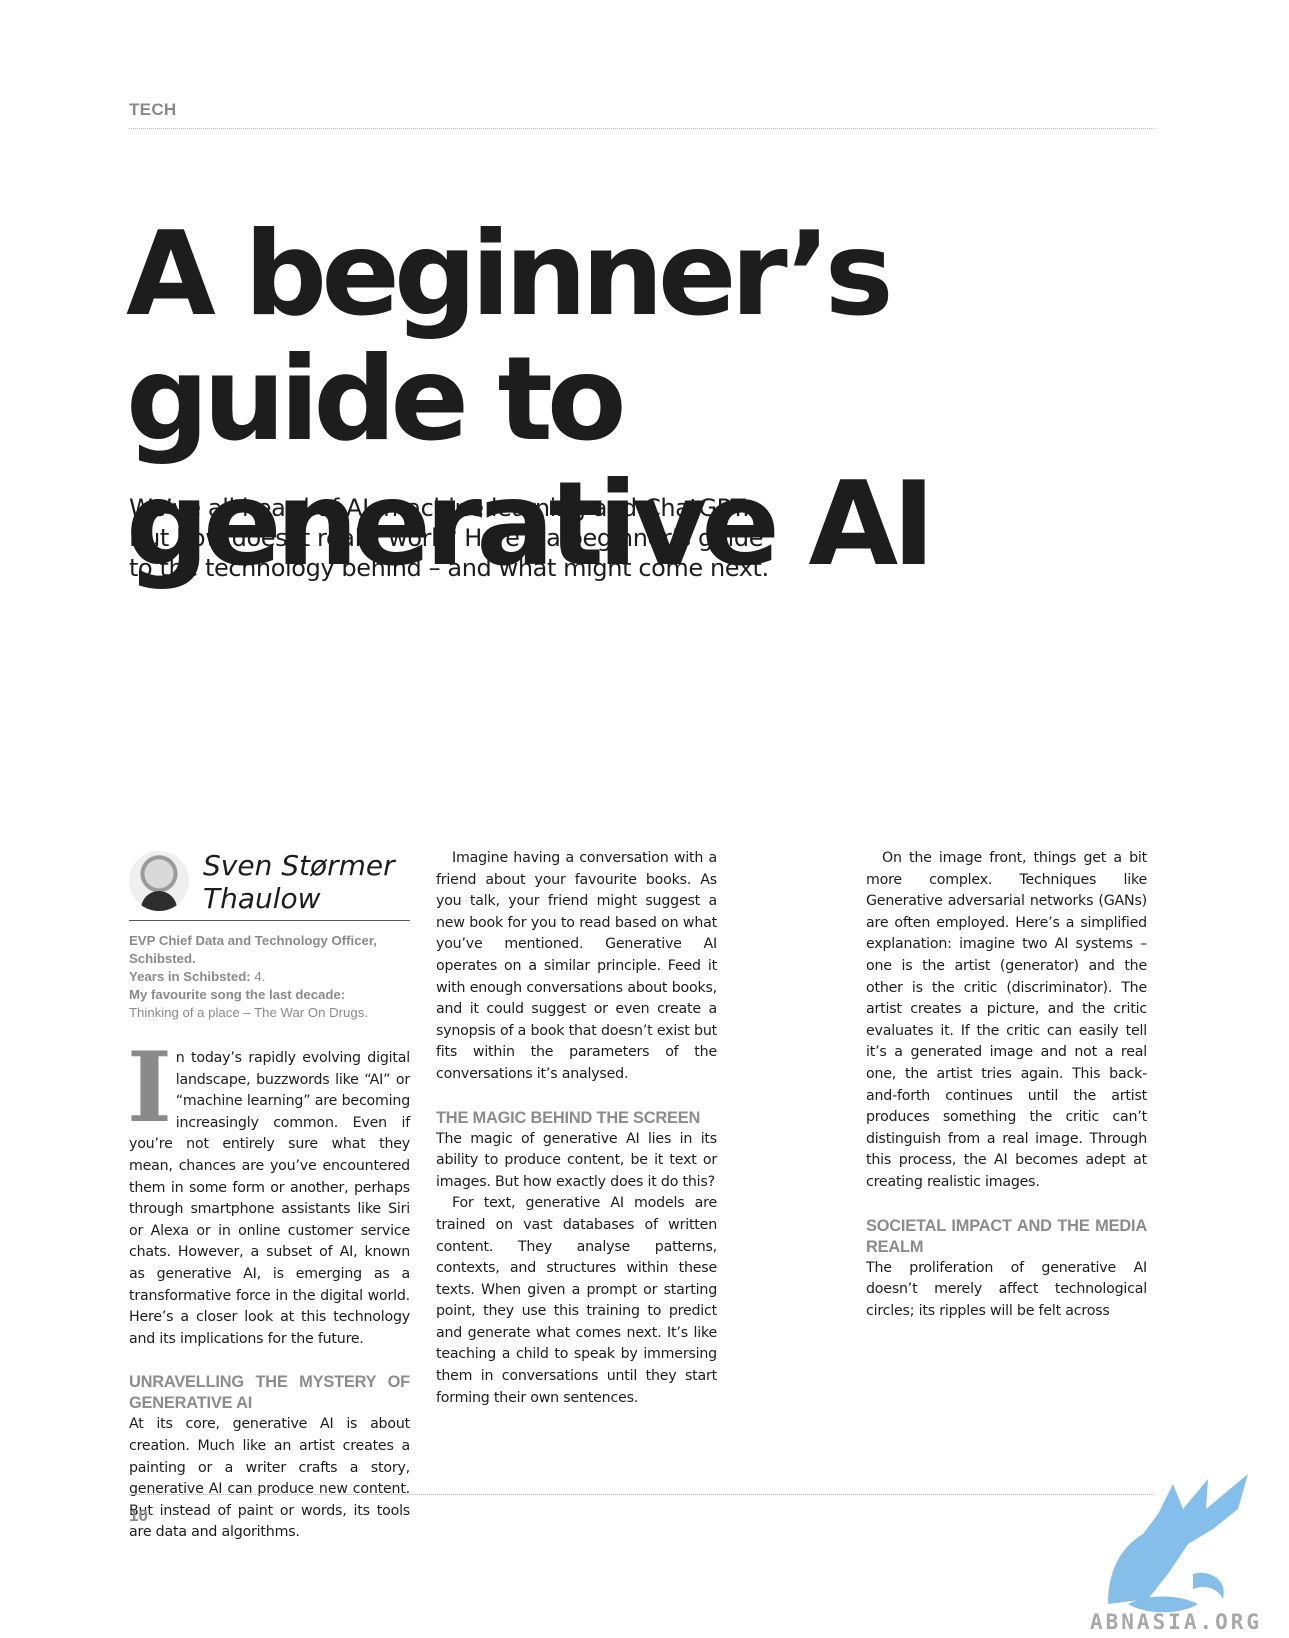  Describe the element at coordinates (248, 1012) in the screenshot. I see `author-song-value: Thinking of a place – The War On Drugs.` at that location.